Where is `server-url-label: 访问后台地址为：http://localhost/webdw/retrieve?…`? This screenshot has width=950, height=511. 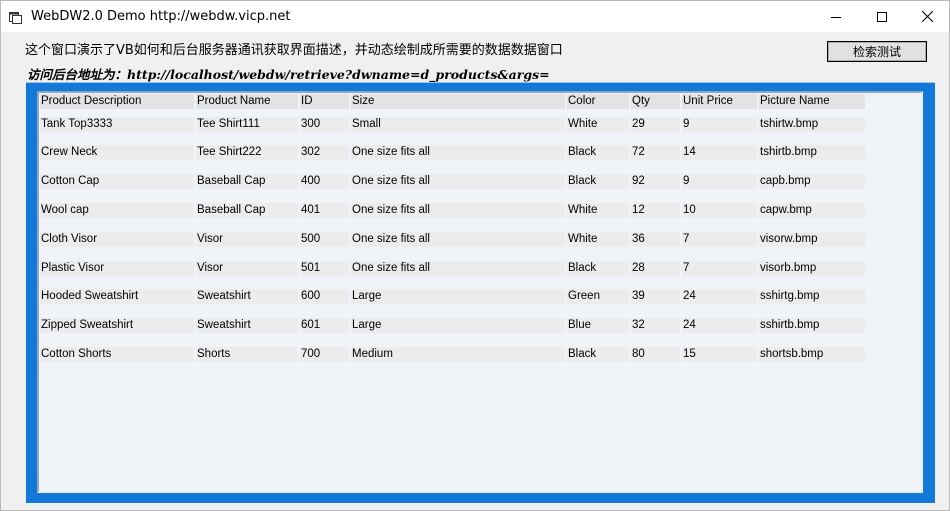
server-url-label: 访问后台地址为：http://localhost/webdw/retrieve?… is located at coordinates (288, 74).